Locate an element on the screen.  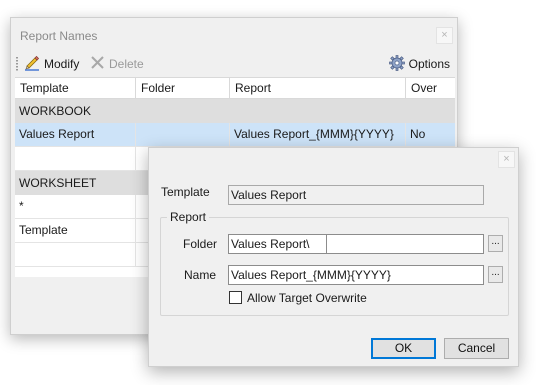
delete-label: Delete is located at coordinates (126, 64).